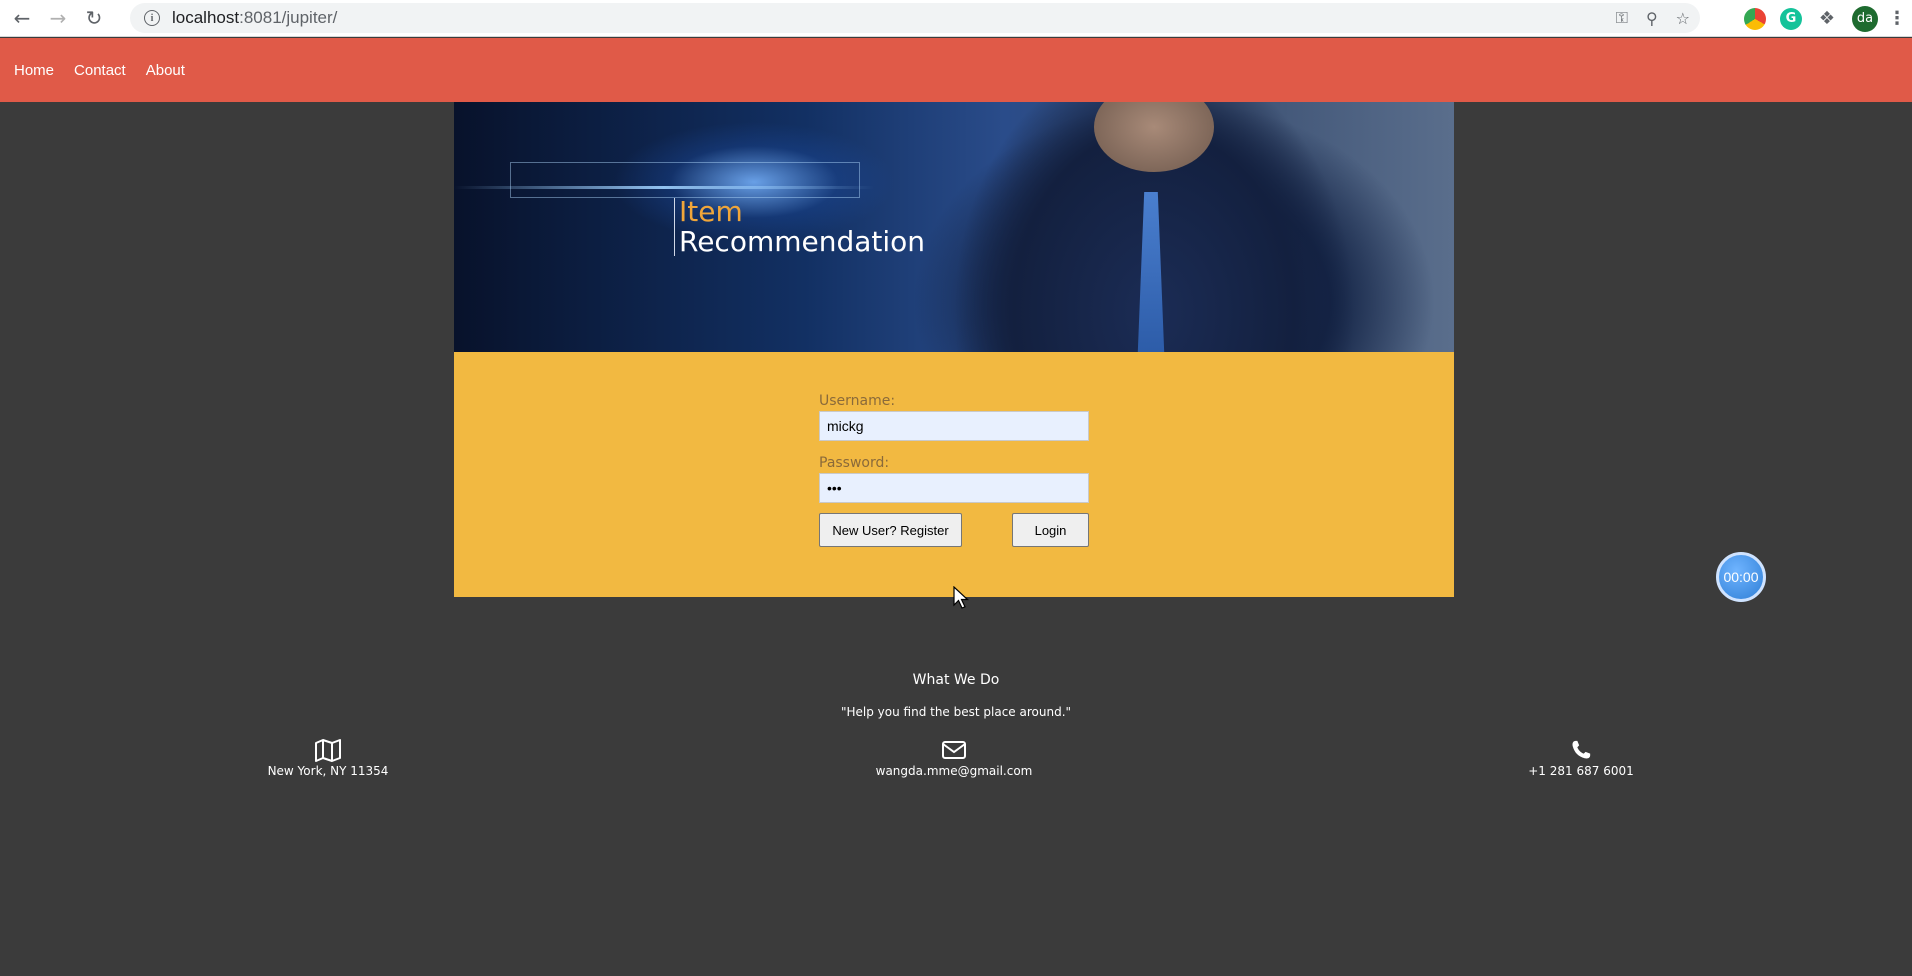  What do you see at coordinates (956, 680) in the screenshot?
I see `footer-title: What We Do` at bounding box center [956, 680].